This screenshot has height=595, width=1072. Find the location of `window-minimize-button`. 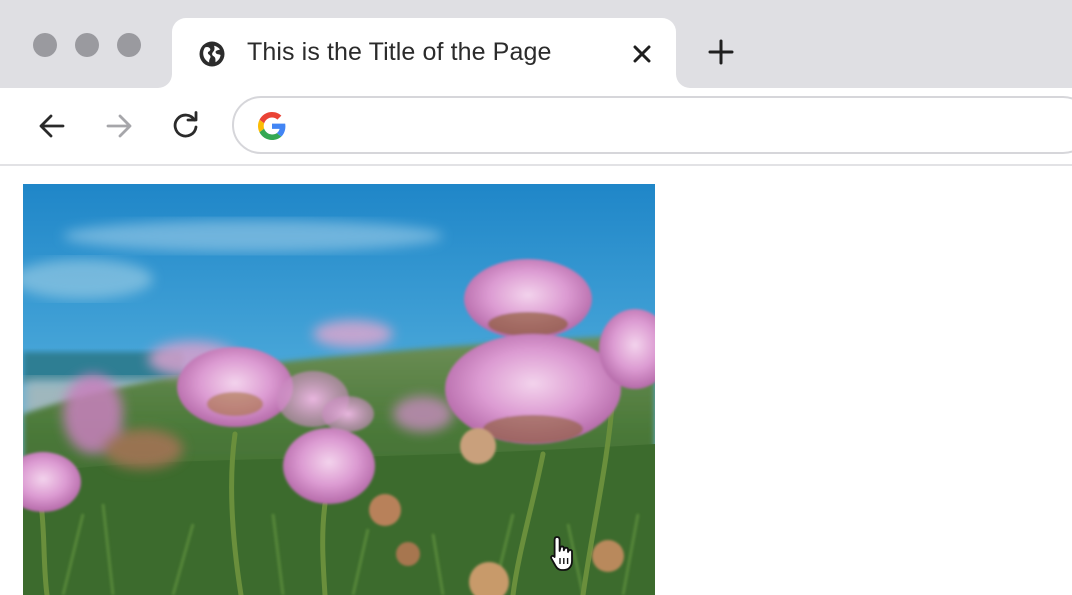

window-minimize-button is located at coordinates (87, 45).